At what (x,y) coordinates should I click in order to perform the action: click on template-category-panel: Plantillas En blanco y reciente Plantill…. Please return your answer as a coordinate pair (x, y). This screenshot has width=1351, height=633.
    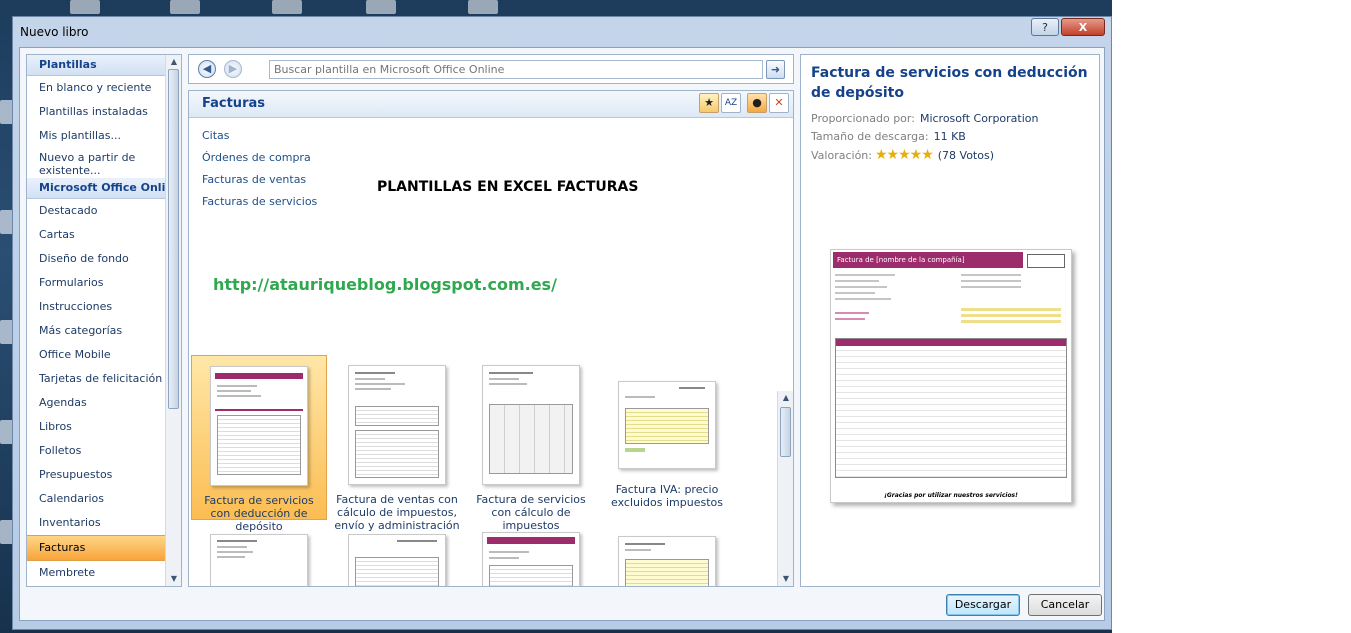
    Looking at the image, I should click on (104, 320).